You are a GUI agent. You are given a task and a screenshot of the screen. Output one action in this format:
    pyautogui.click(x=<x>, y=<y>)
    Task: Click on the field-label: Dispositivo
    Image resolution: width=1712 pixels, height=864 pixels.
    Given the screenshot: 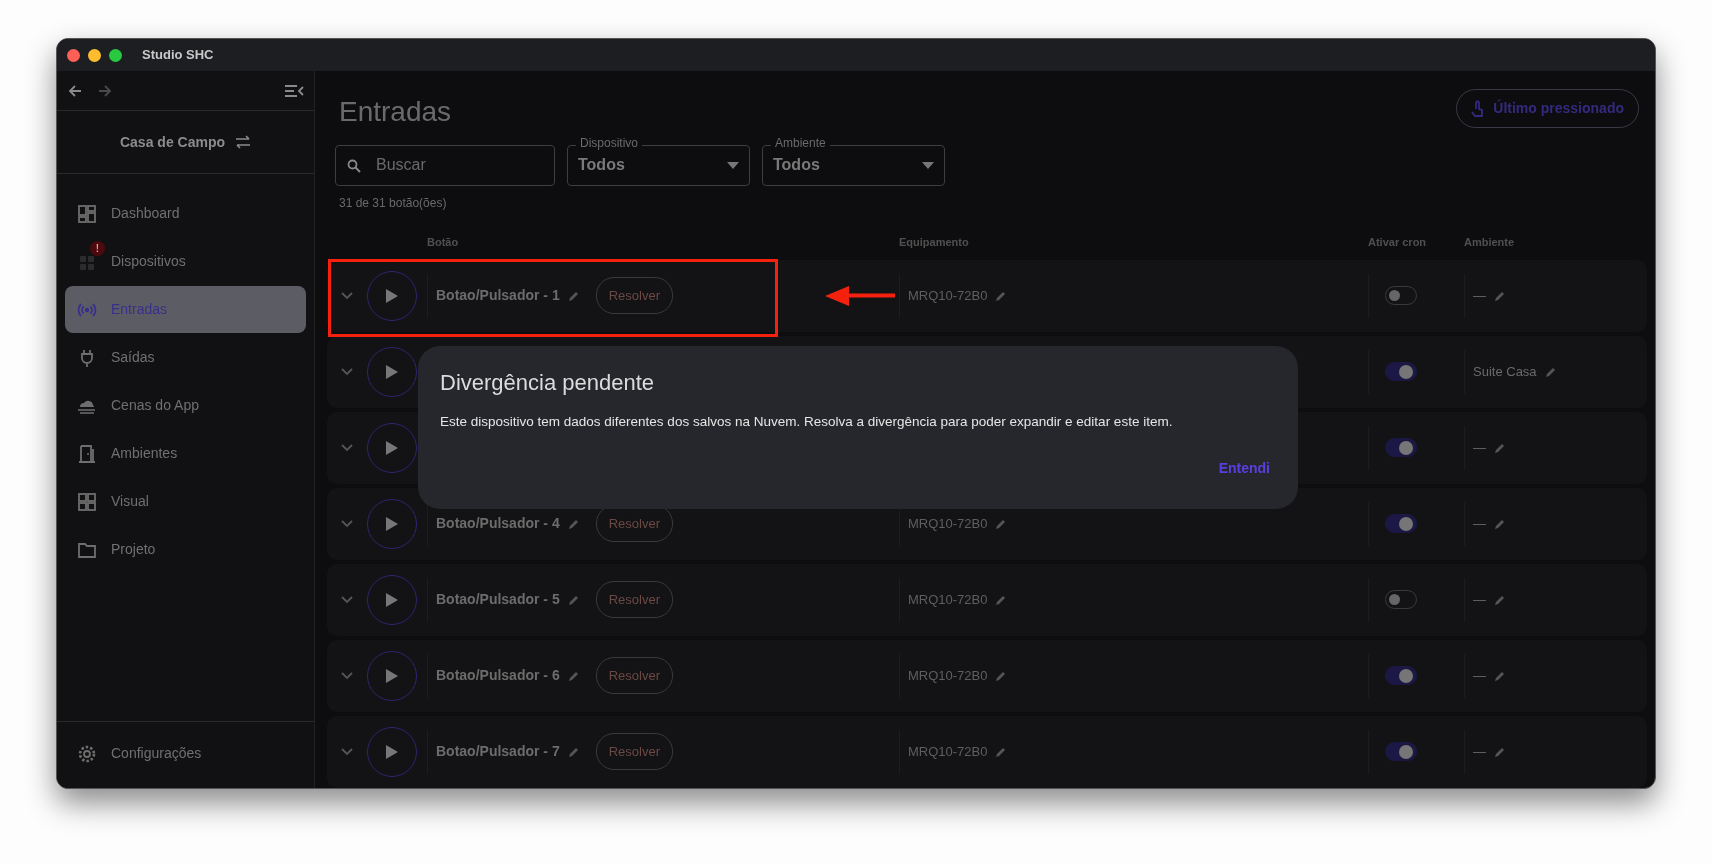 What is the action you would take?
    pyautogui.click(x=609, y=142)
    